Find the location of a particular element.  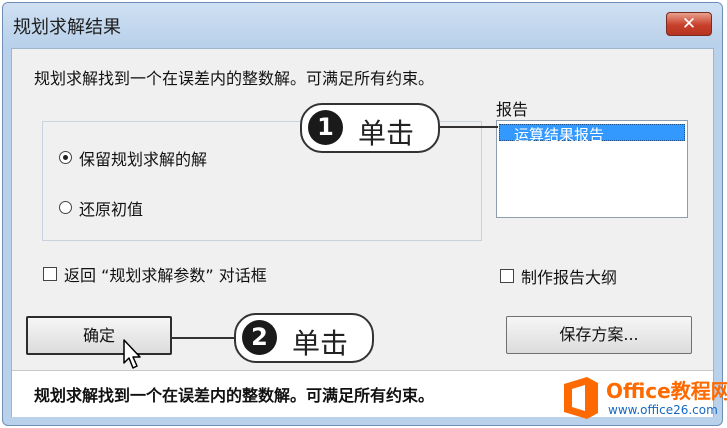

close-icon: ✕ is located at coordinates (689, 24).